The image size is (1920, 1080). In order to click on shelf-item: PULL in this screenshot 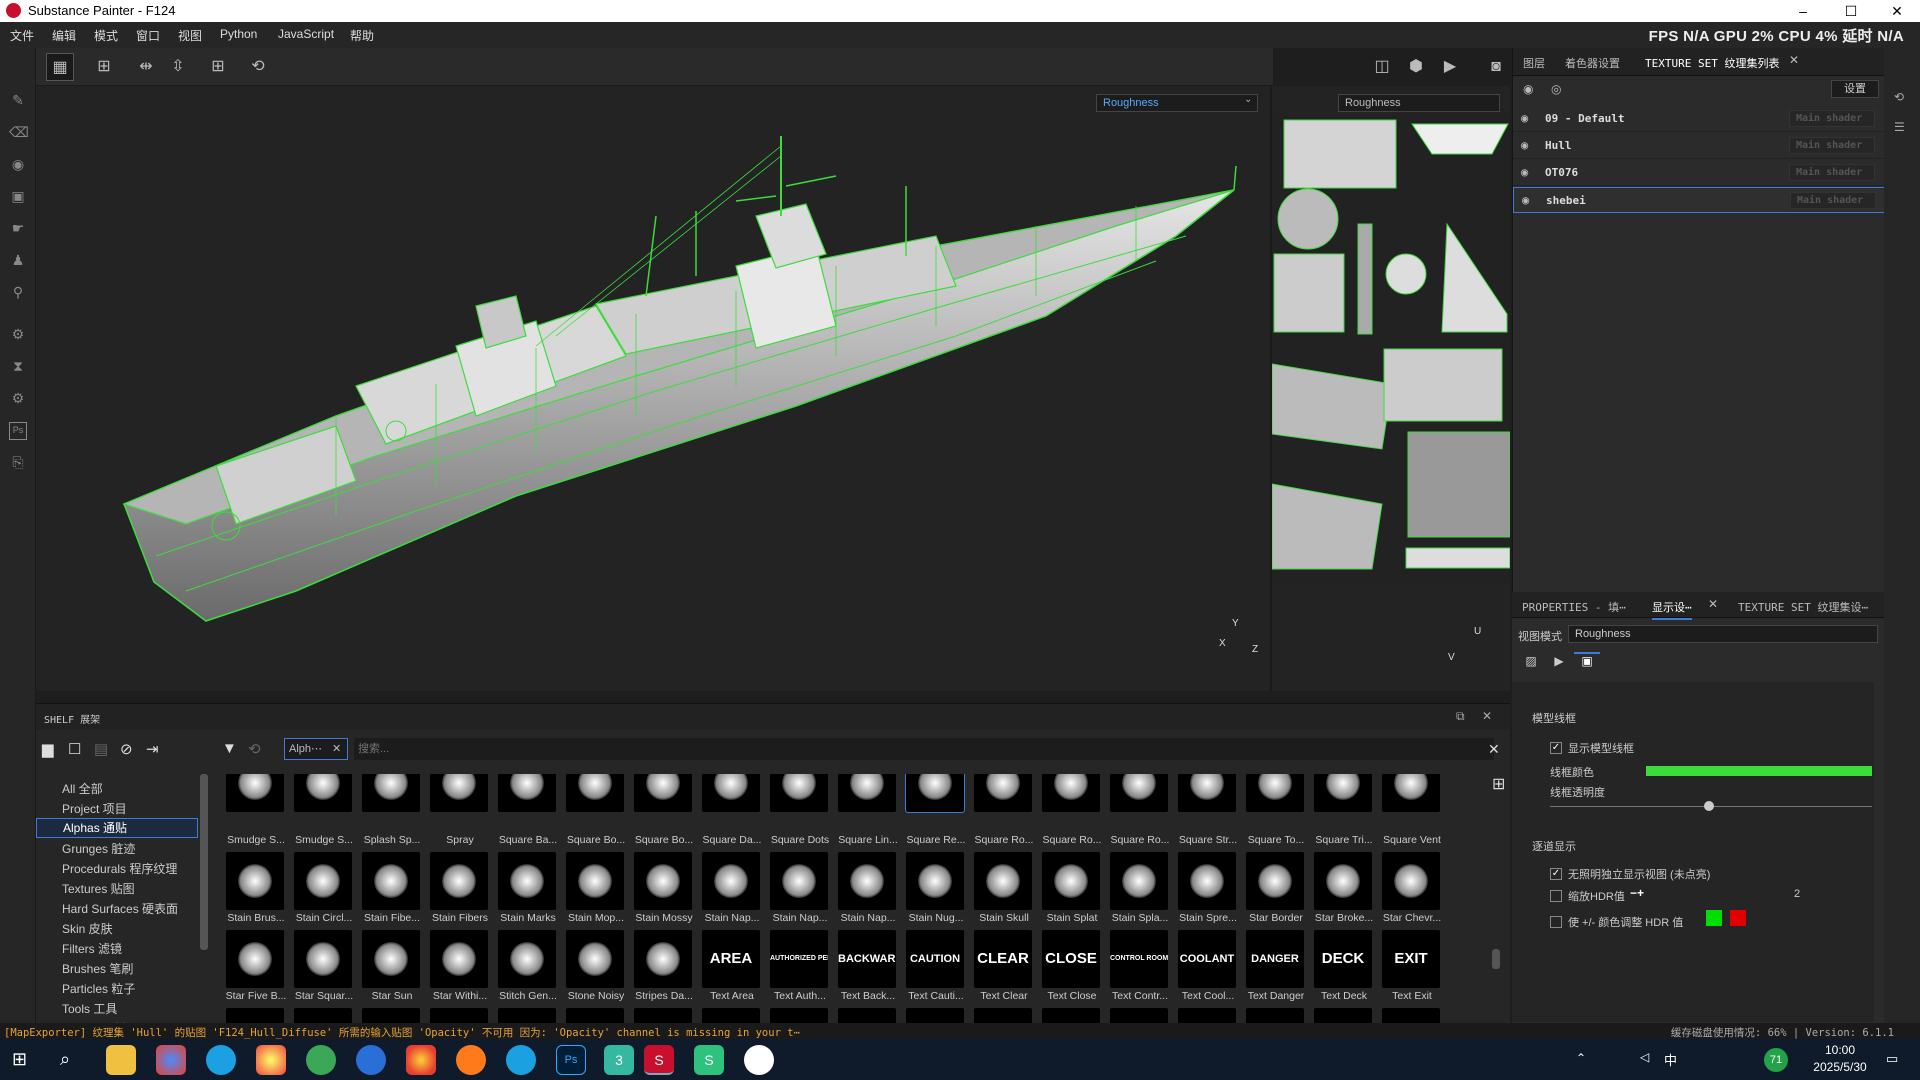, I will do `click(866, 1016)`.